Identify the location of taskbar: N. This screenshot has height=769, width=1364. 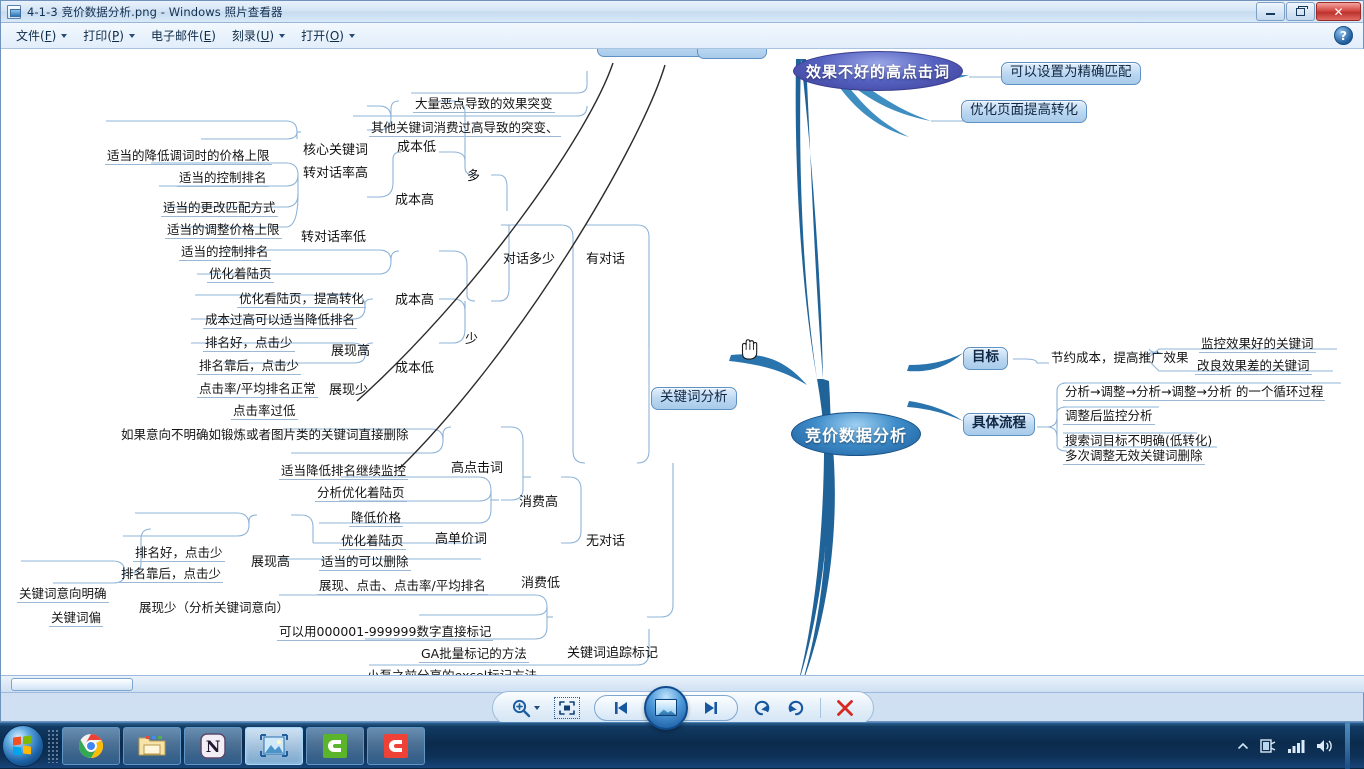
(682, 745).